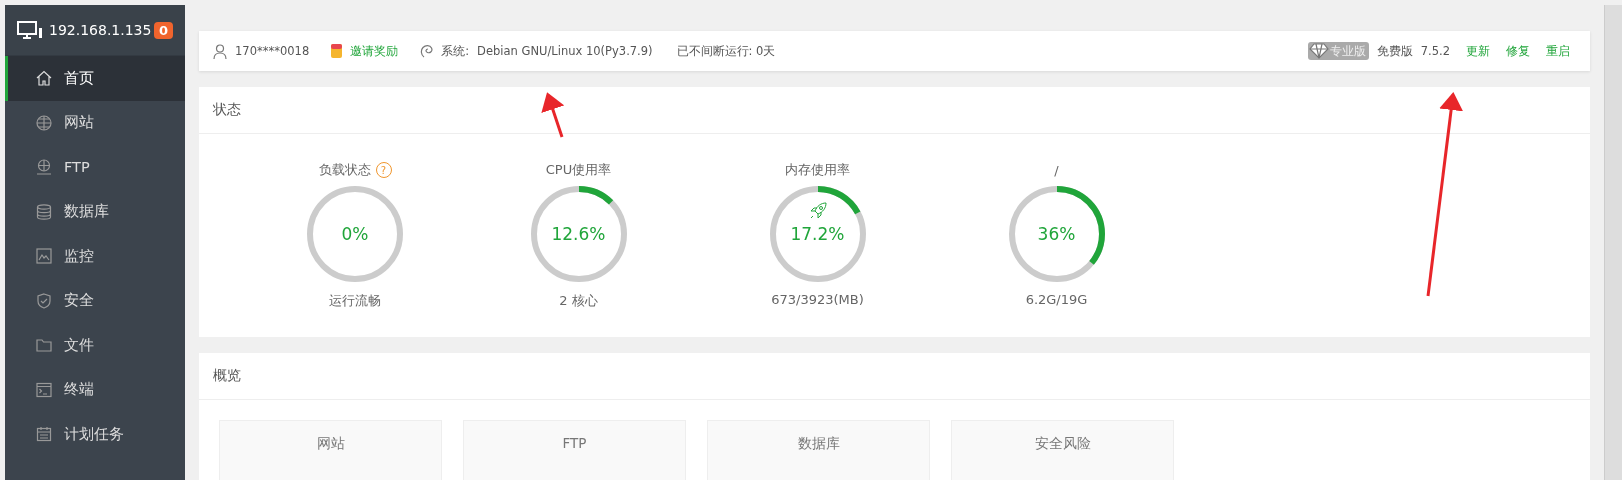 This screenshot has width=1622, height=480. What do you see at coordinates (1558, 51) in the screenshot?
I see `action-link: 重启` at bounding box center [1558, 51].